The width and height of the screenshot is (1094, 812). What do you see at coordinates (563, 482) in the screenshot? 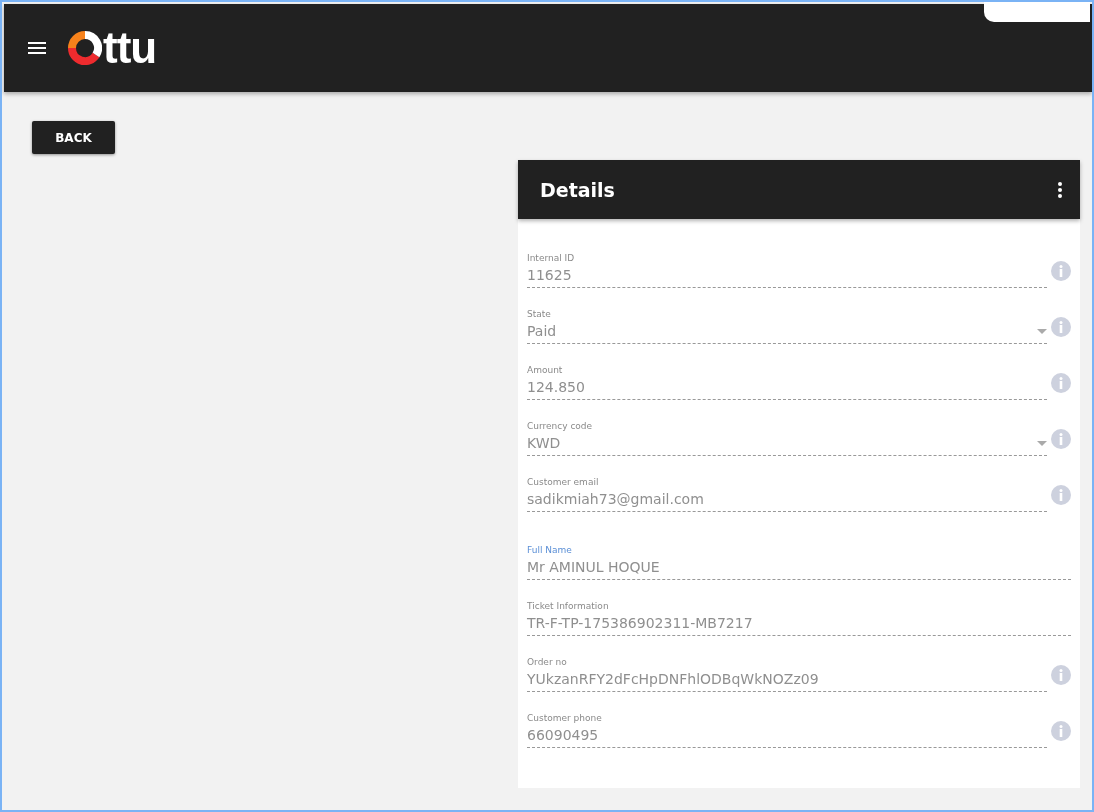
I see `field-label: Customer email` at bounding box center [563, 482].